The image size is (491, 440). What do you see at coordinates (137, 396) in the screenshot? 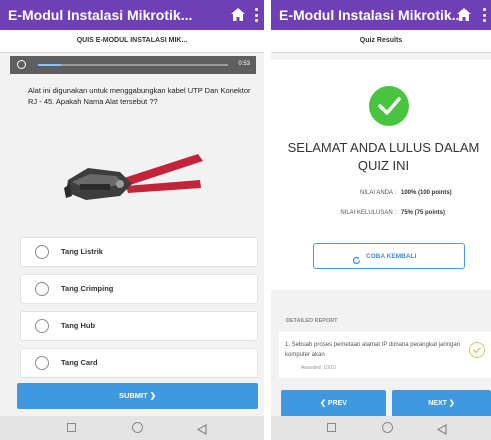
I see `submit-button: SUBMIT ❯` at bounding box center [137, 396].